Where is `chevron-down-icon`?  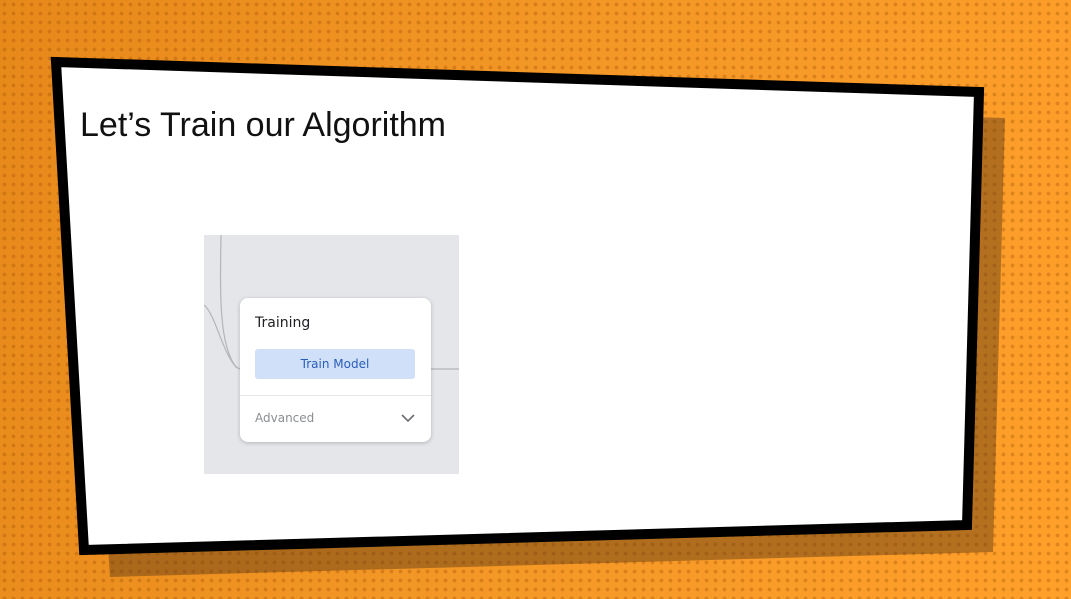 chevron-down-icon is located at coordinates (408, 418).